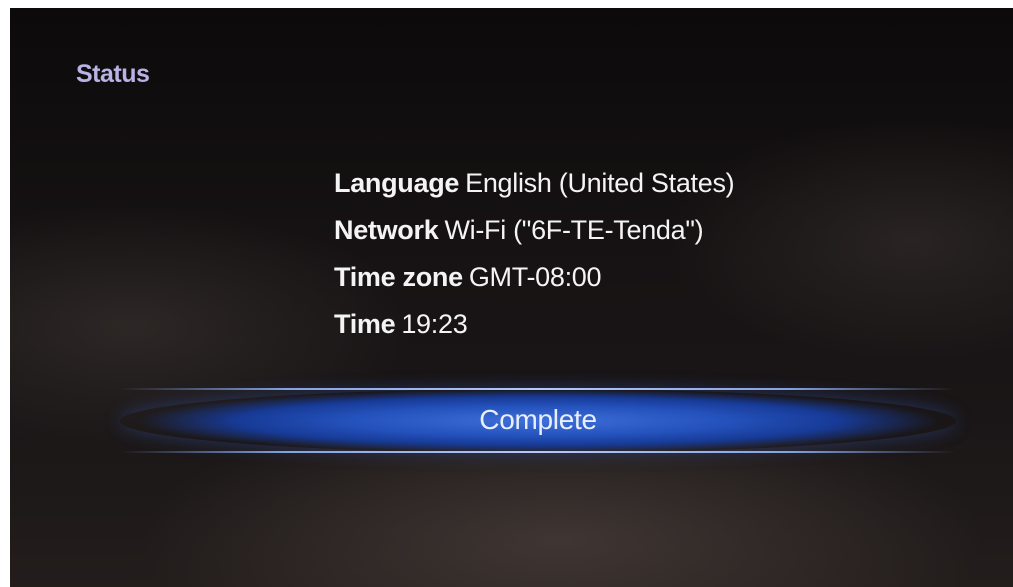 This screenshot has height=587, width=1013. Describe the element at coordinates (113, 74) in the screenshot. I see `page-title: Status` at that location.